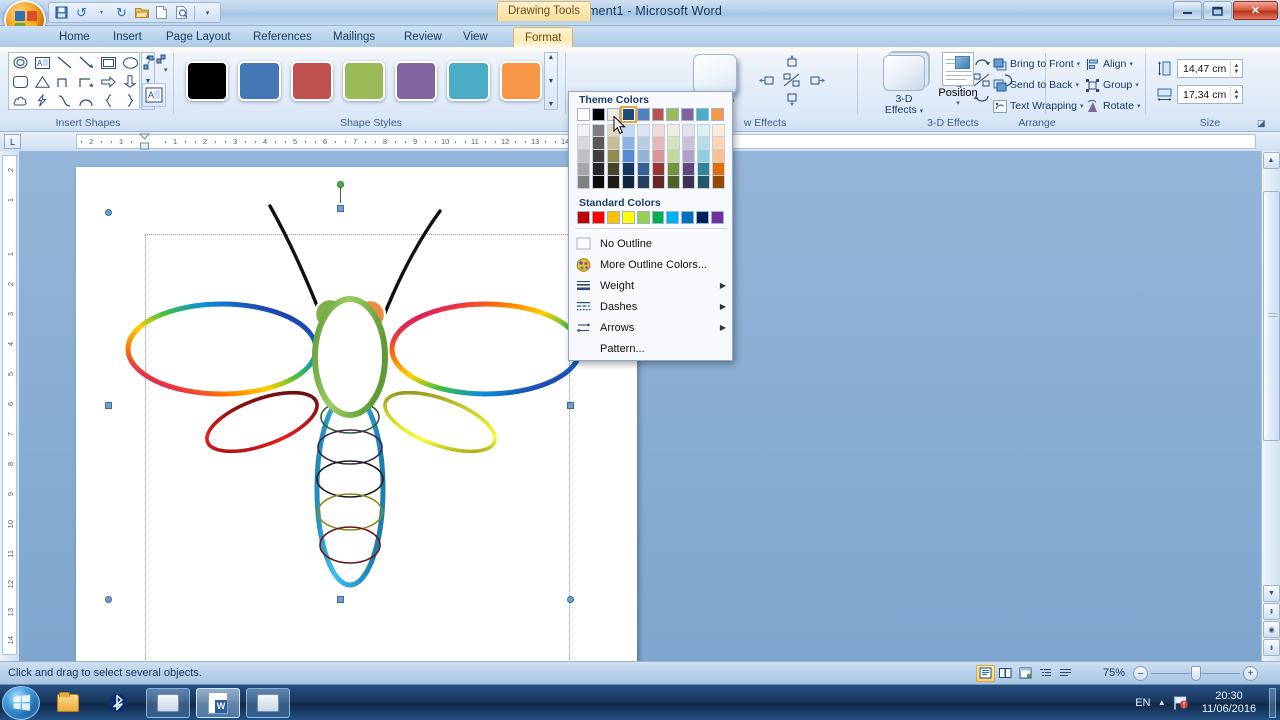  Describe the element at coordinates (628, 217) in the screenshot. I see `standard-color-yellow` at that location.